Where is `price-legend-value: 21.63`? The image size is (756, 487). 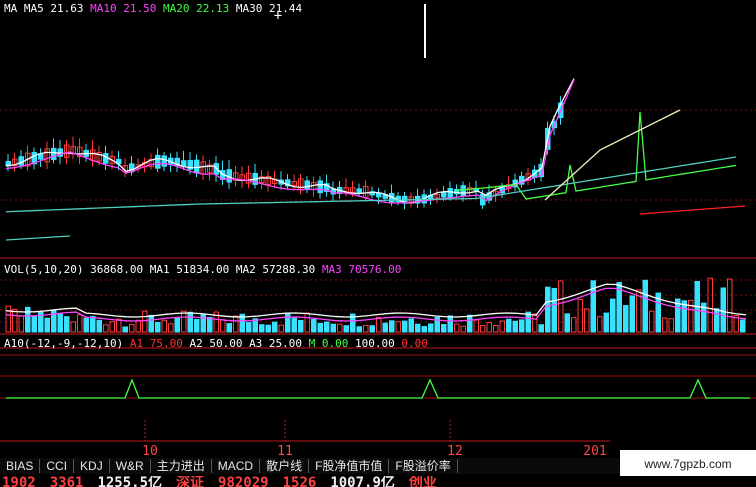 price-legend-value: 21.63 is located at coordinates (67, 8).